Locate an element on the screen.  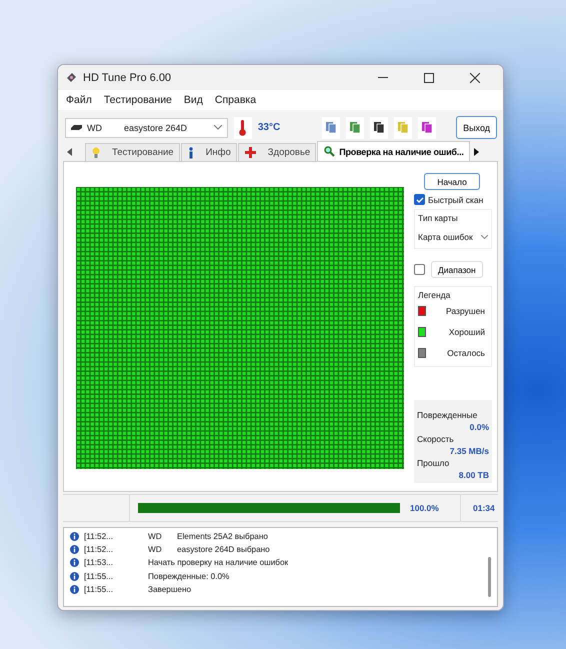
stat-label: Скорость is located at coordinates (436, 439).